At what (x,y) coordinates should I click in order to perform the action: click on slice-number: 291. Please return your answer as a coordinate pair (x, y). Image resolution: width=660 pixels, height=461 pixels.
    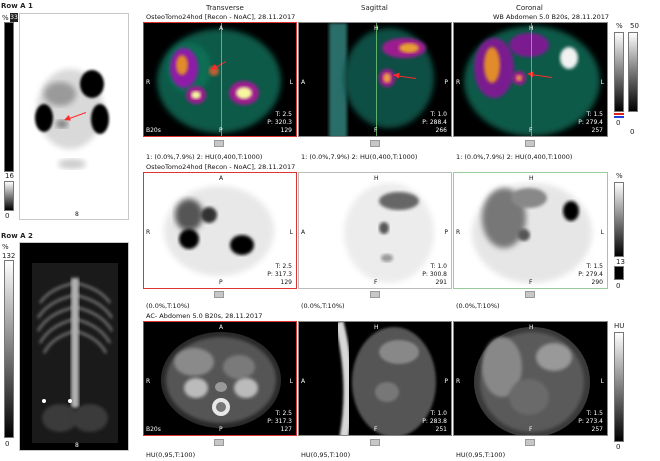
    Looking at the image, I should click on (441, 282).